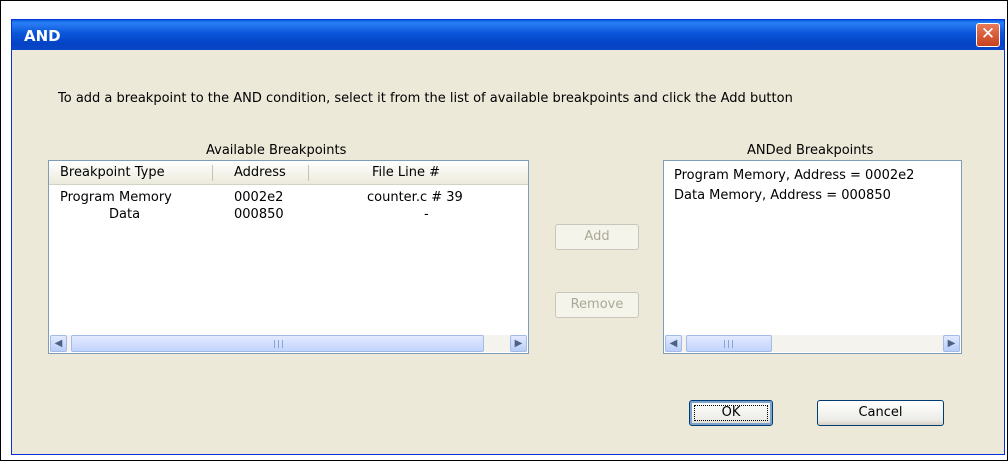  Describe the element at coordinates (42, 36) in the screenshot. I see `dialog-title: AND` at that location.